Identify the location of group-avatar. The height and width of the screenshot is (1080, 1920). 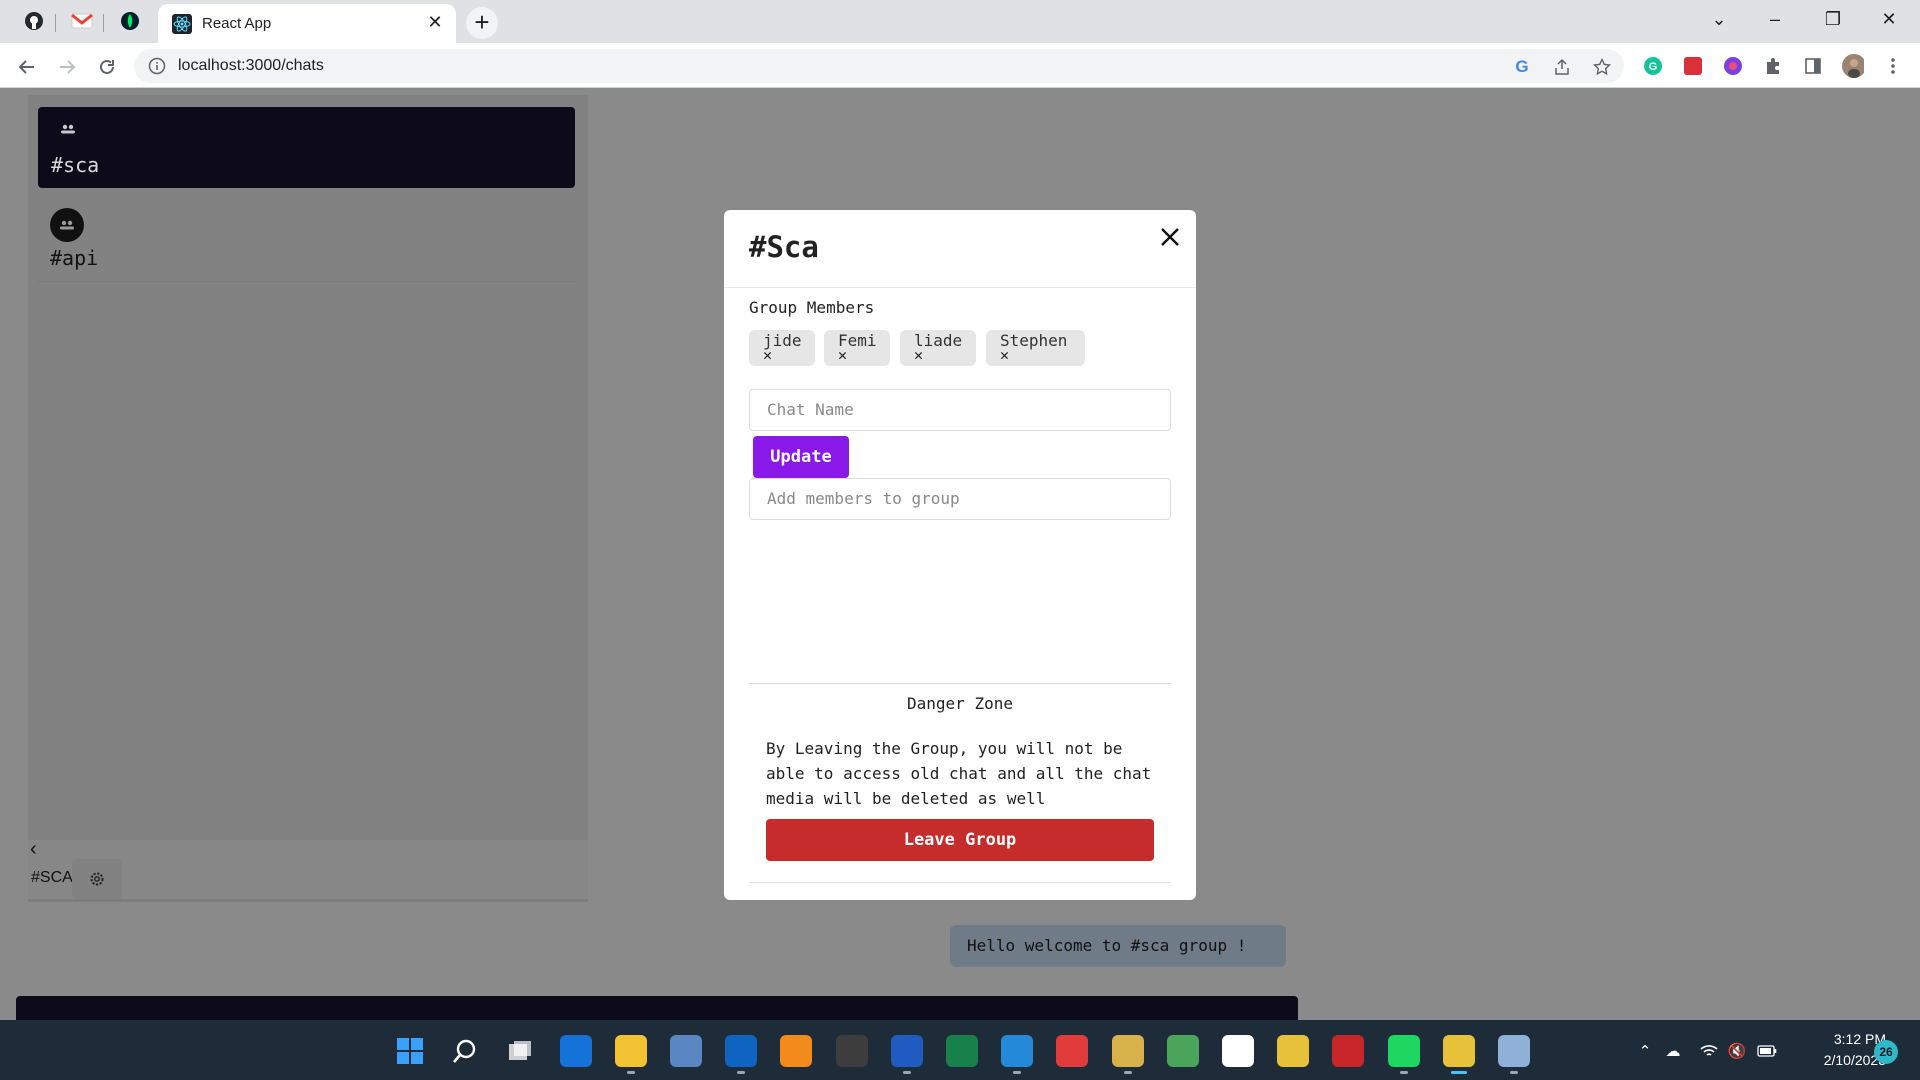
(67, 225).